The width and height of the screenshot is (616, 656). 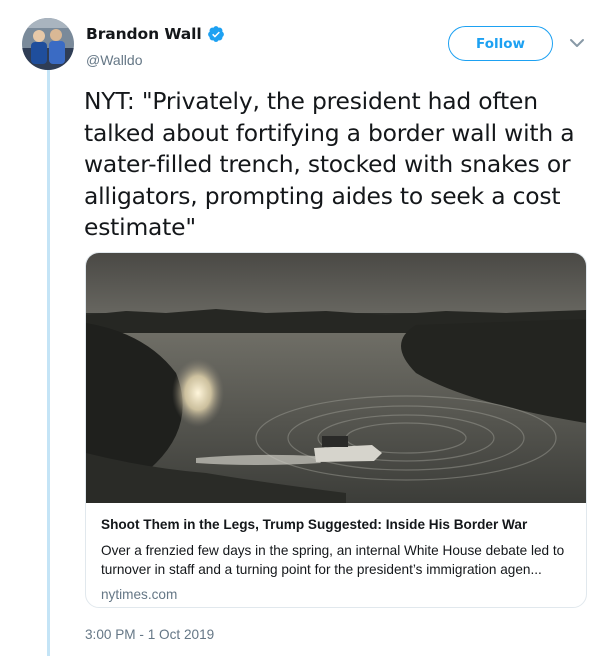 I want to click on tweet-timestamp: 3:00 PM - 1 Oct 2019, so click(x=149, y=634).